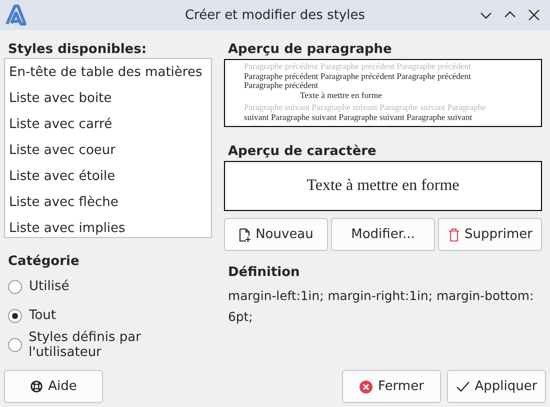 This screenshot has height=407, width=550. Describe the element at coordinates (310, 49) in the screenshot. I see `paragraph-preview-heading: Aperçu de paragraphe` at that location.